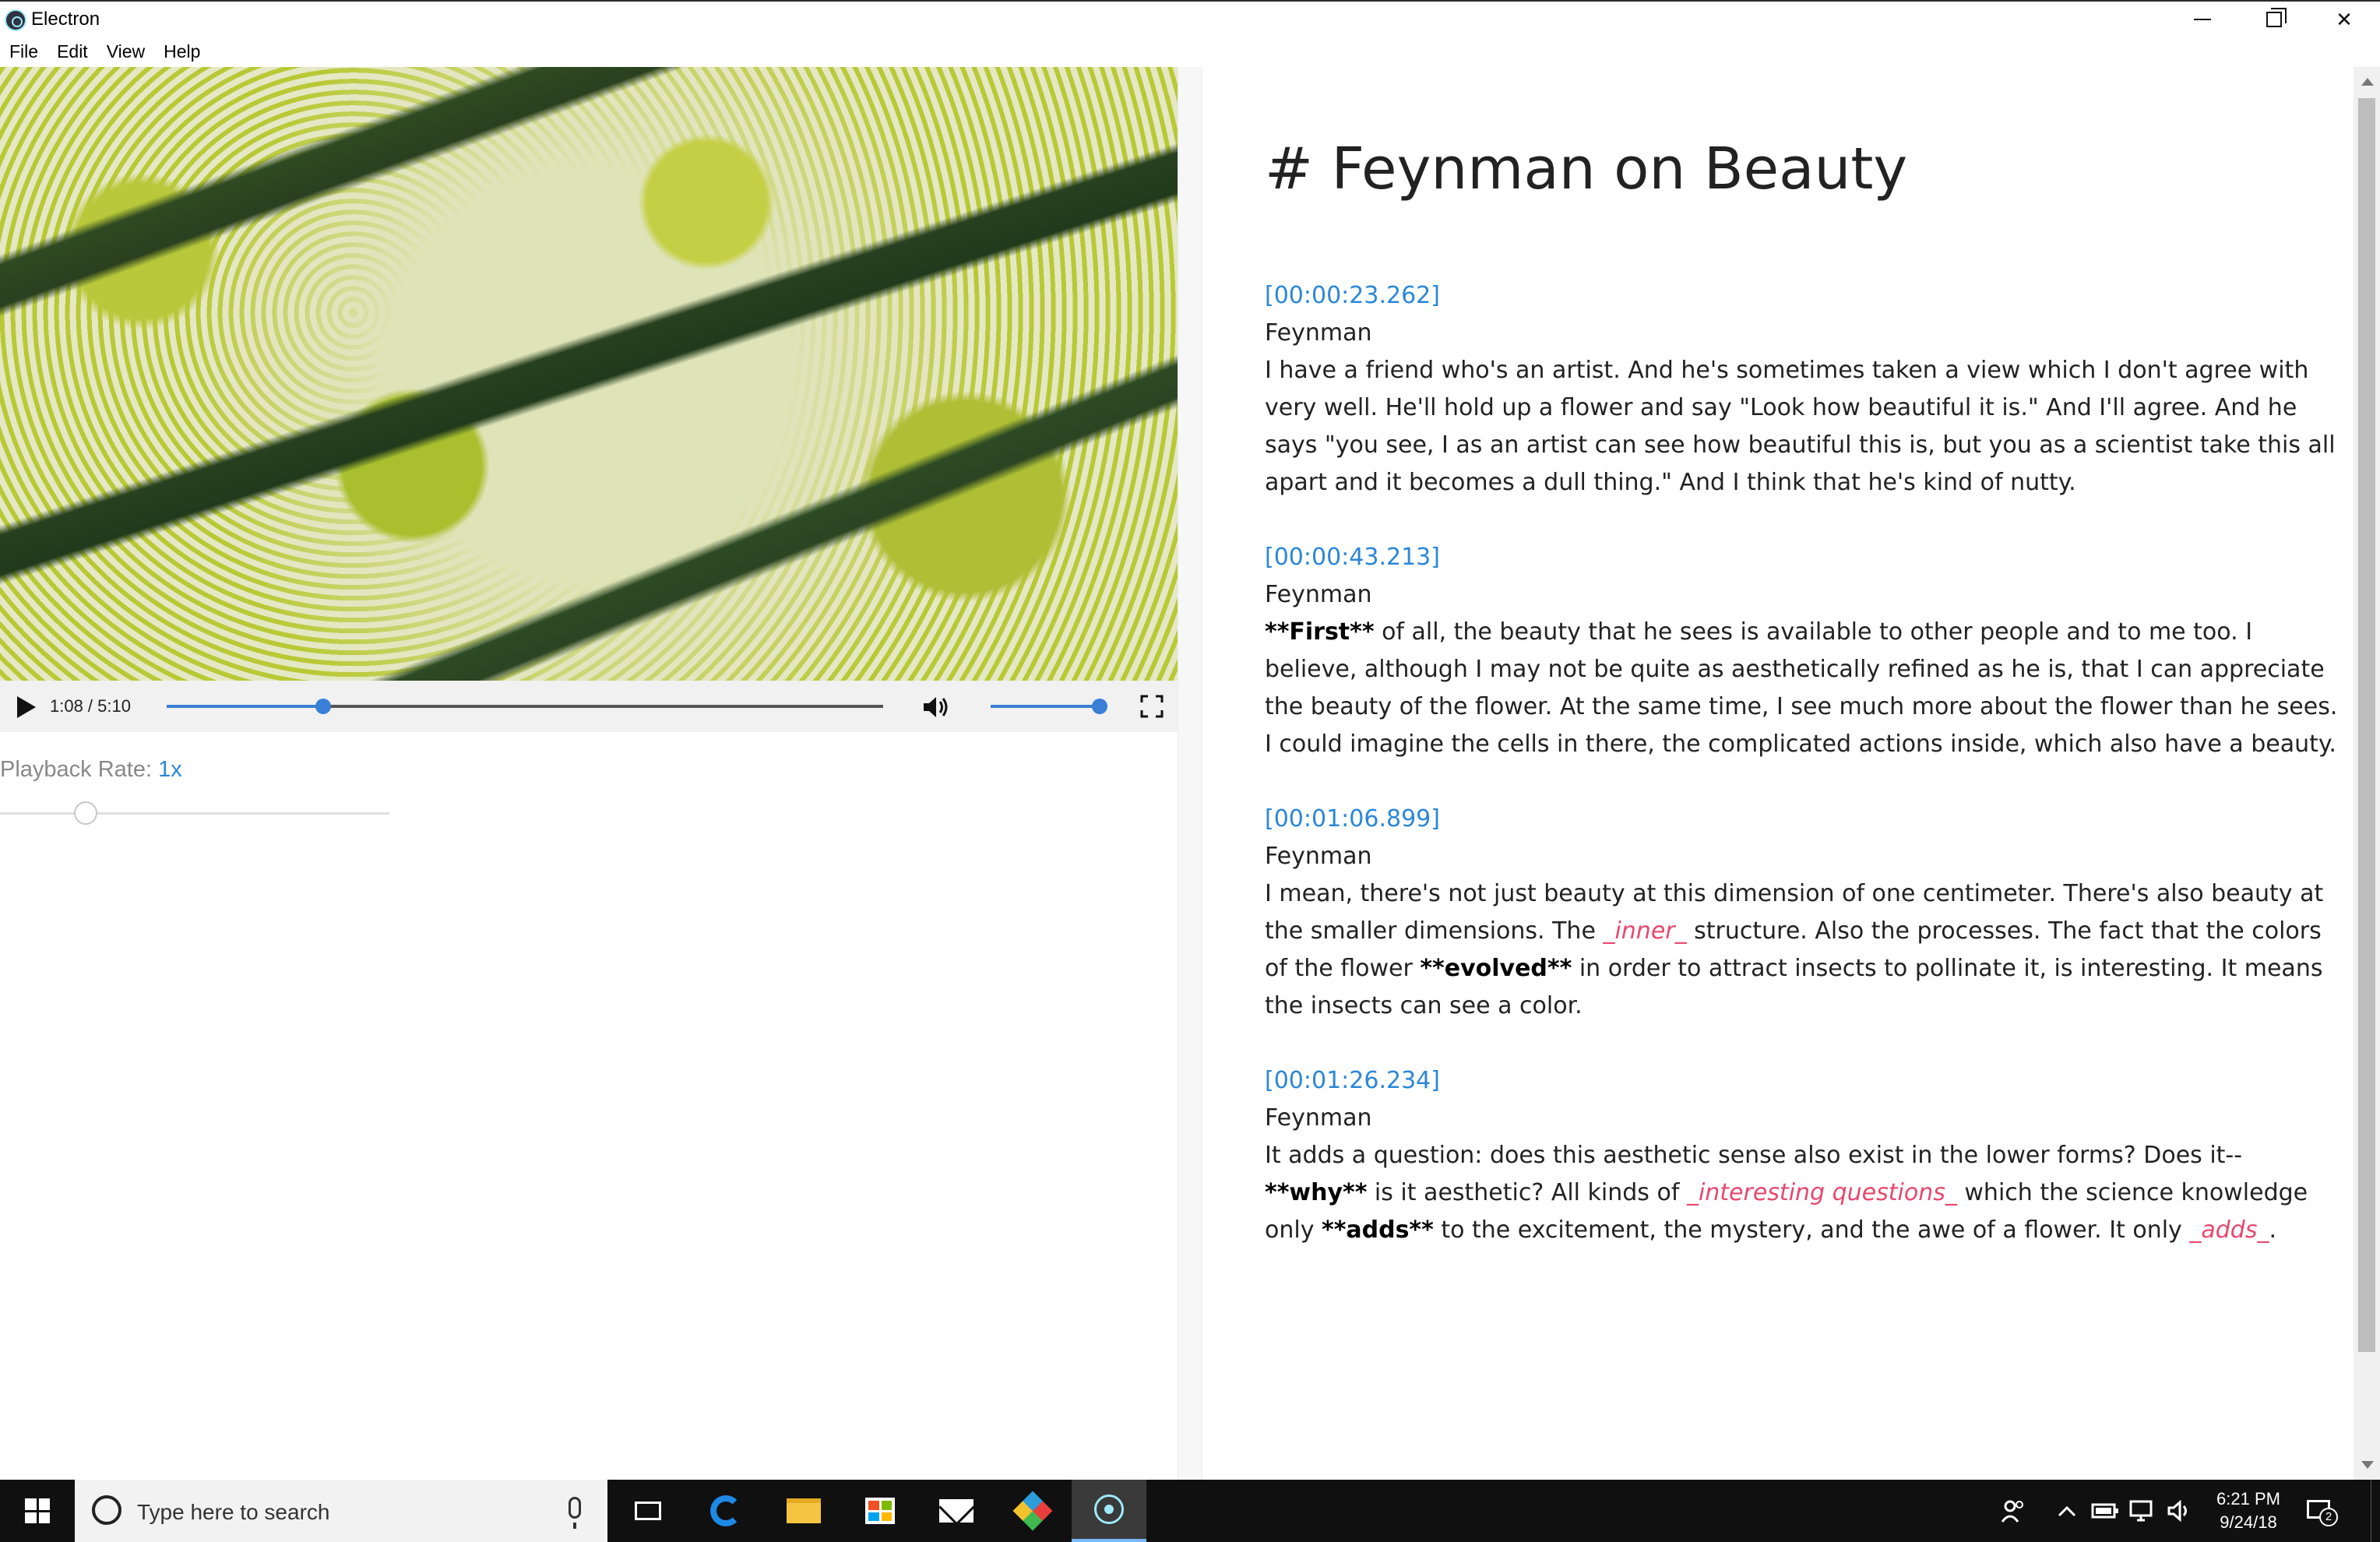  What do you see at coordinates (2328, 1517) in the screenshot?
I see `notification-count: 2` at bounding box center [2328, 1517].